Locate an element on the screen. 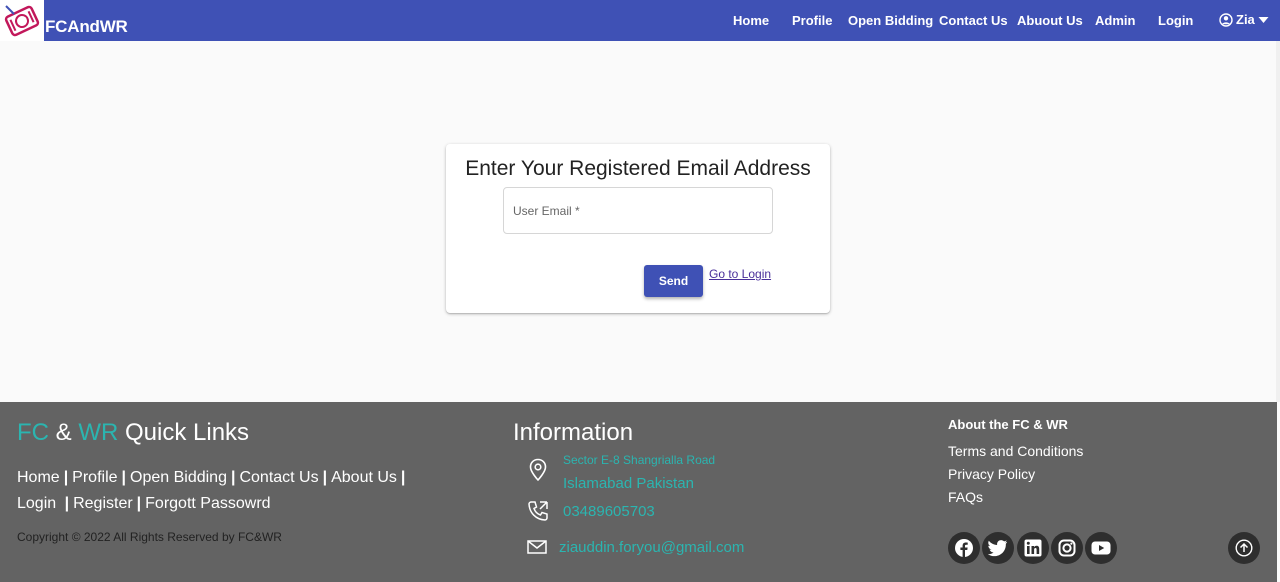 The height and width of the screenshot is (582, 1280). nav-login: Login is located at coordinates (1175, 20).